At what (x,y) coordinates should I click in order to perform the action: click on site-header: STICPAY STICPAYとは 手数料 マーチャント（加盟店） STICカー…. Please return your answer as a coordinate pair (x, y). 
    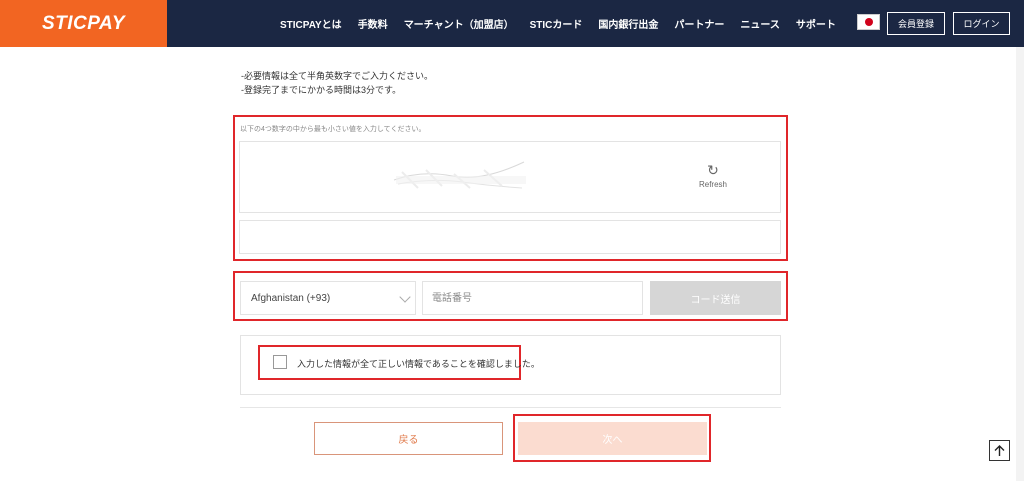
    Looking at the image, I should click on (512, 23).